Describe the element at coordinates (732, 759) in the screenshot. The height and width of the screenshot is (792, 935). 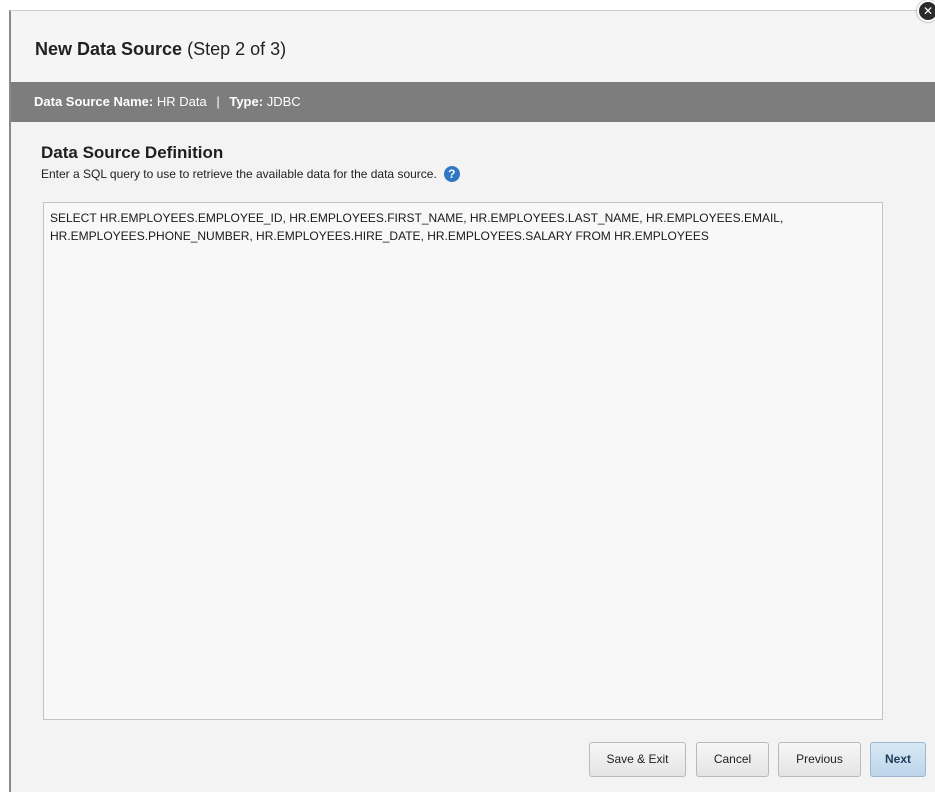
I see `cancel-button: Cancel` at that location.